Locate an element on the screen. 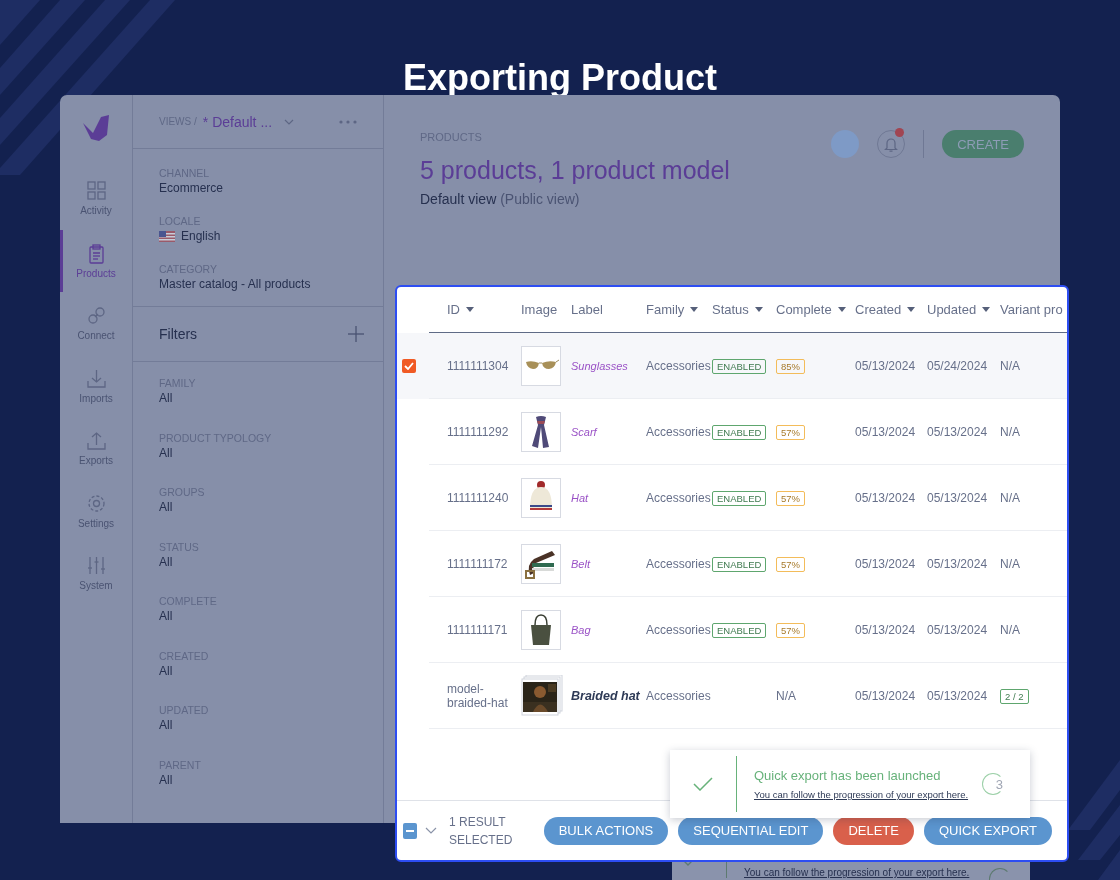 The height and width of the screenshot is (880, 1120). table-cell-text: 1111111304 is located at coordinates (478, 366).